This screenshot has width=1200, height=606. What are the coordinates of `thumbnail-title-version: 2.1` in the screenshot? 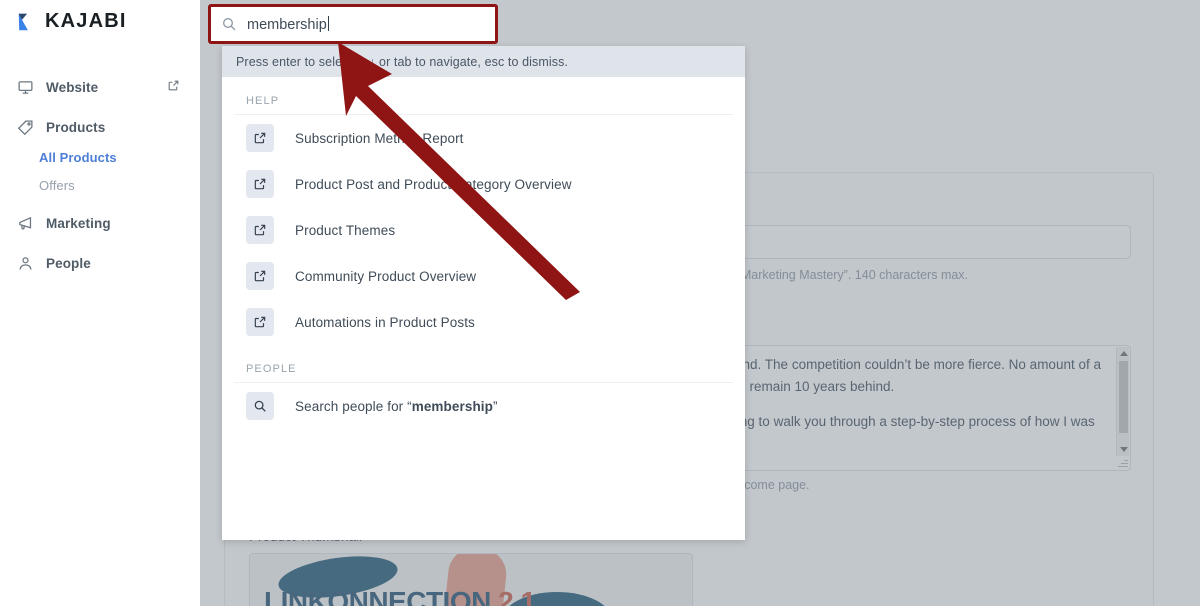 It's located at (517, 596).